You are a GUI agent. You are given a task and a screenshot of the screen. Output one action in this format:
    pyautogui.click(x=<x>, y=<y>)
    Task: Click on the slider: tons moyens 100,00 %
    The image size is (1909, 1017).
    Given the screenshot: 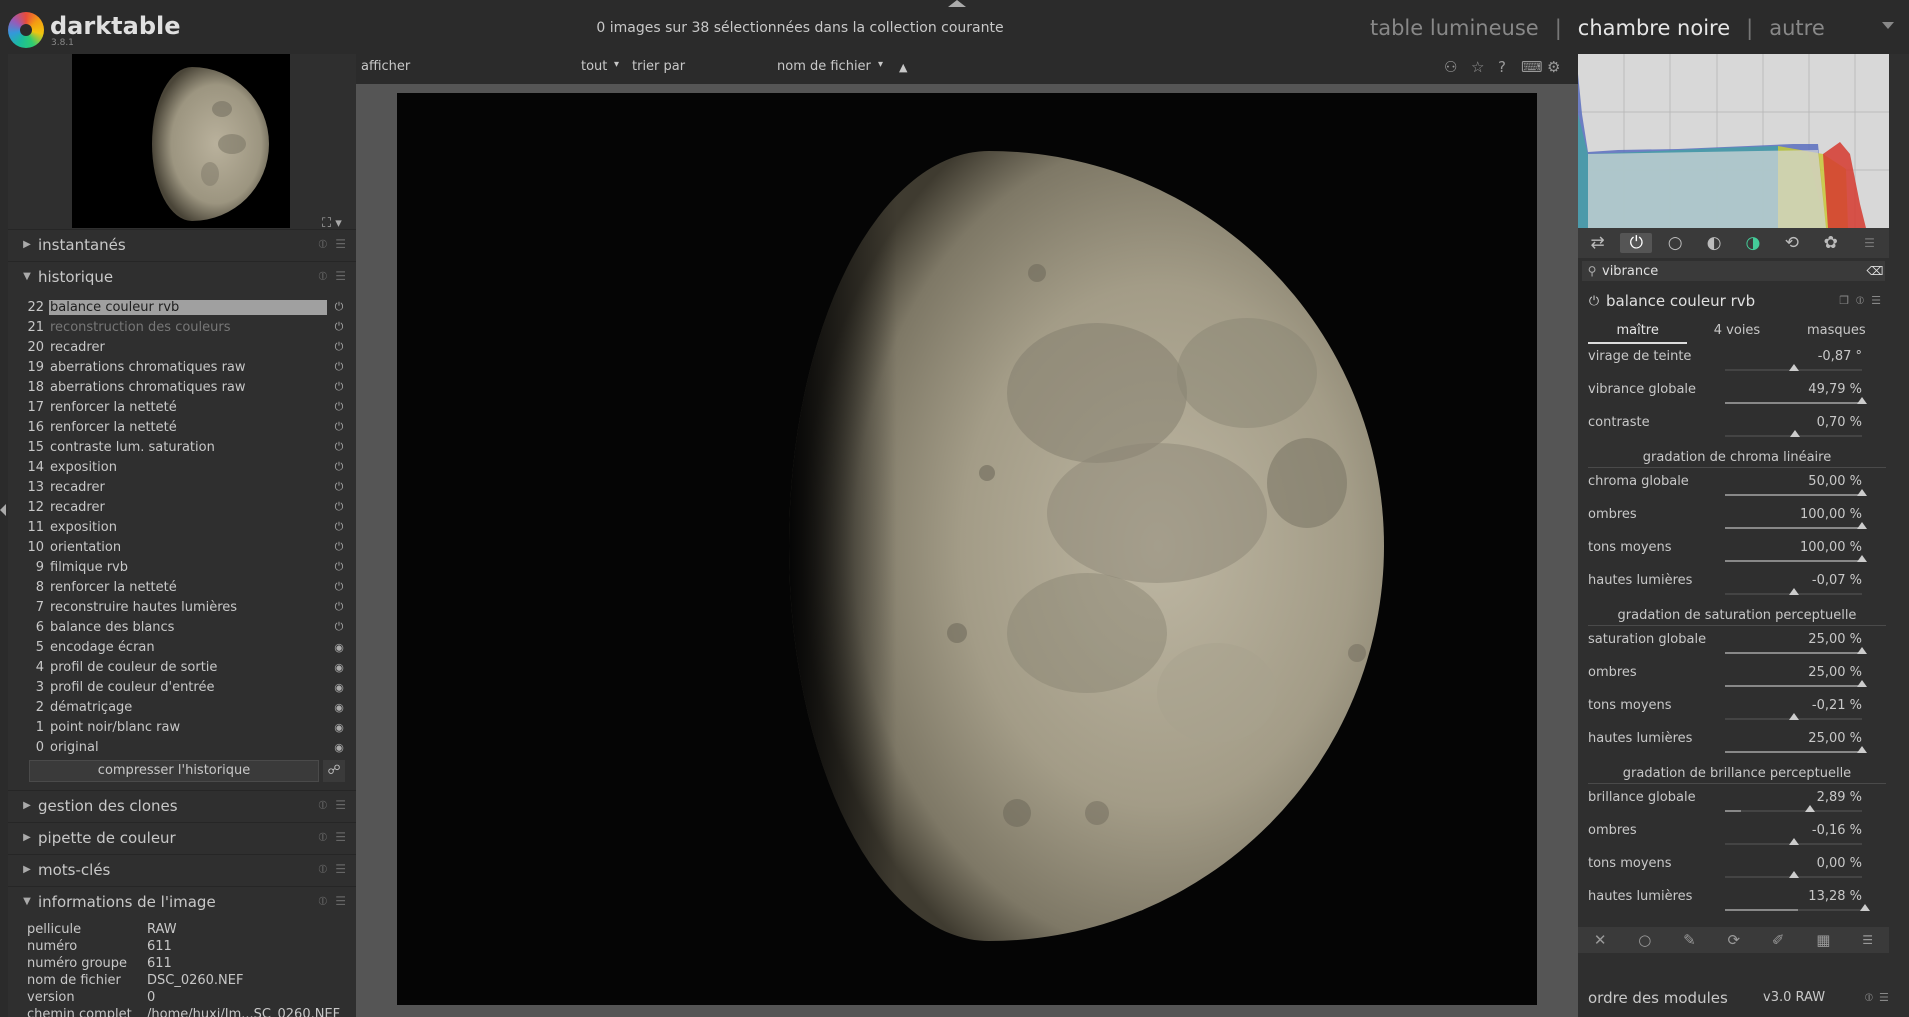 What is the action you would take?
    pyautogui.click(x=1737, y=552)
    